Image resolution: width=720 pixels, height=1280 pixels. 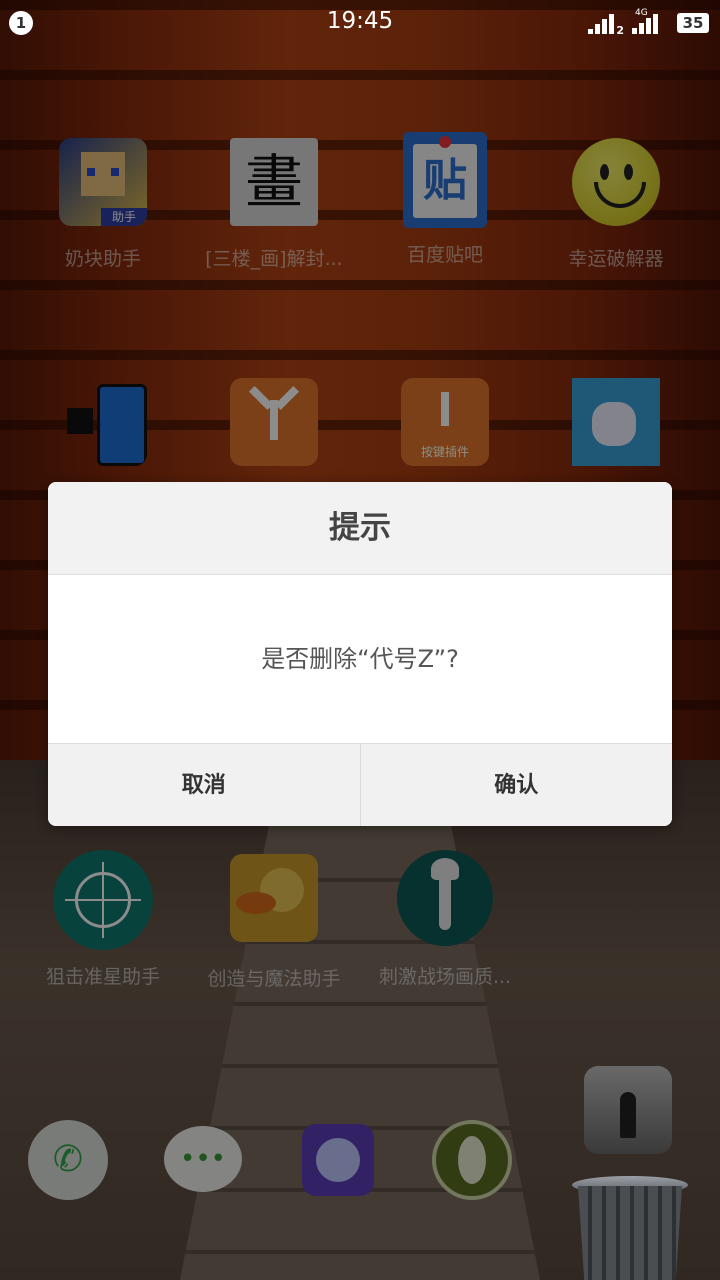 I want to click on signal-sim2-icon: 2, so click(x=606, y=24).